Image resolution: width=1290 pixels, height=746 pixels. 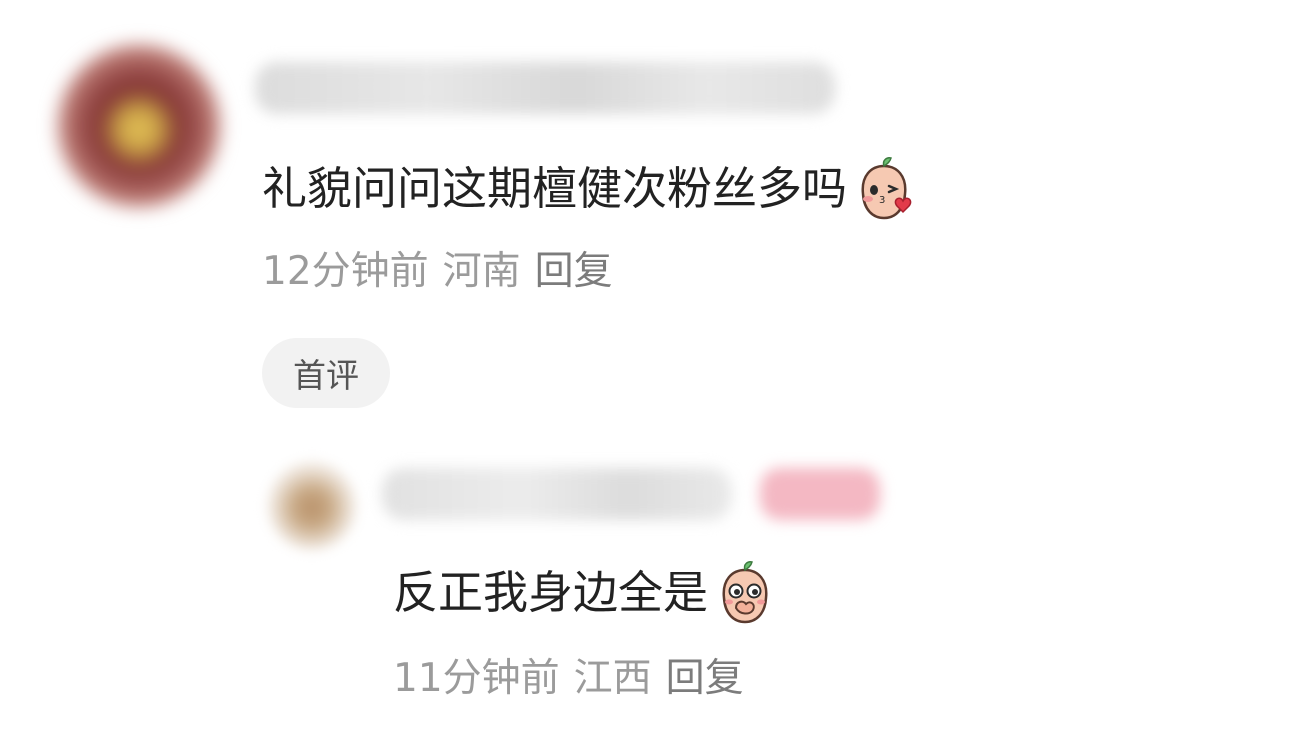 I want to click on svg-text: 3, so click(x=882, y=200).